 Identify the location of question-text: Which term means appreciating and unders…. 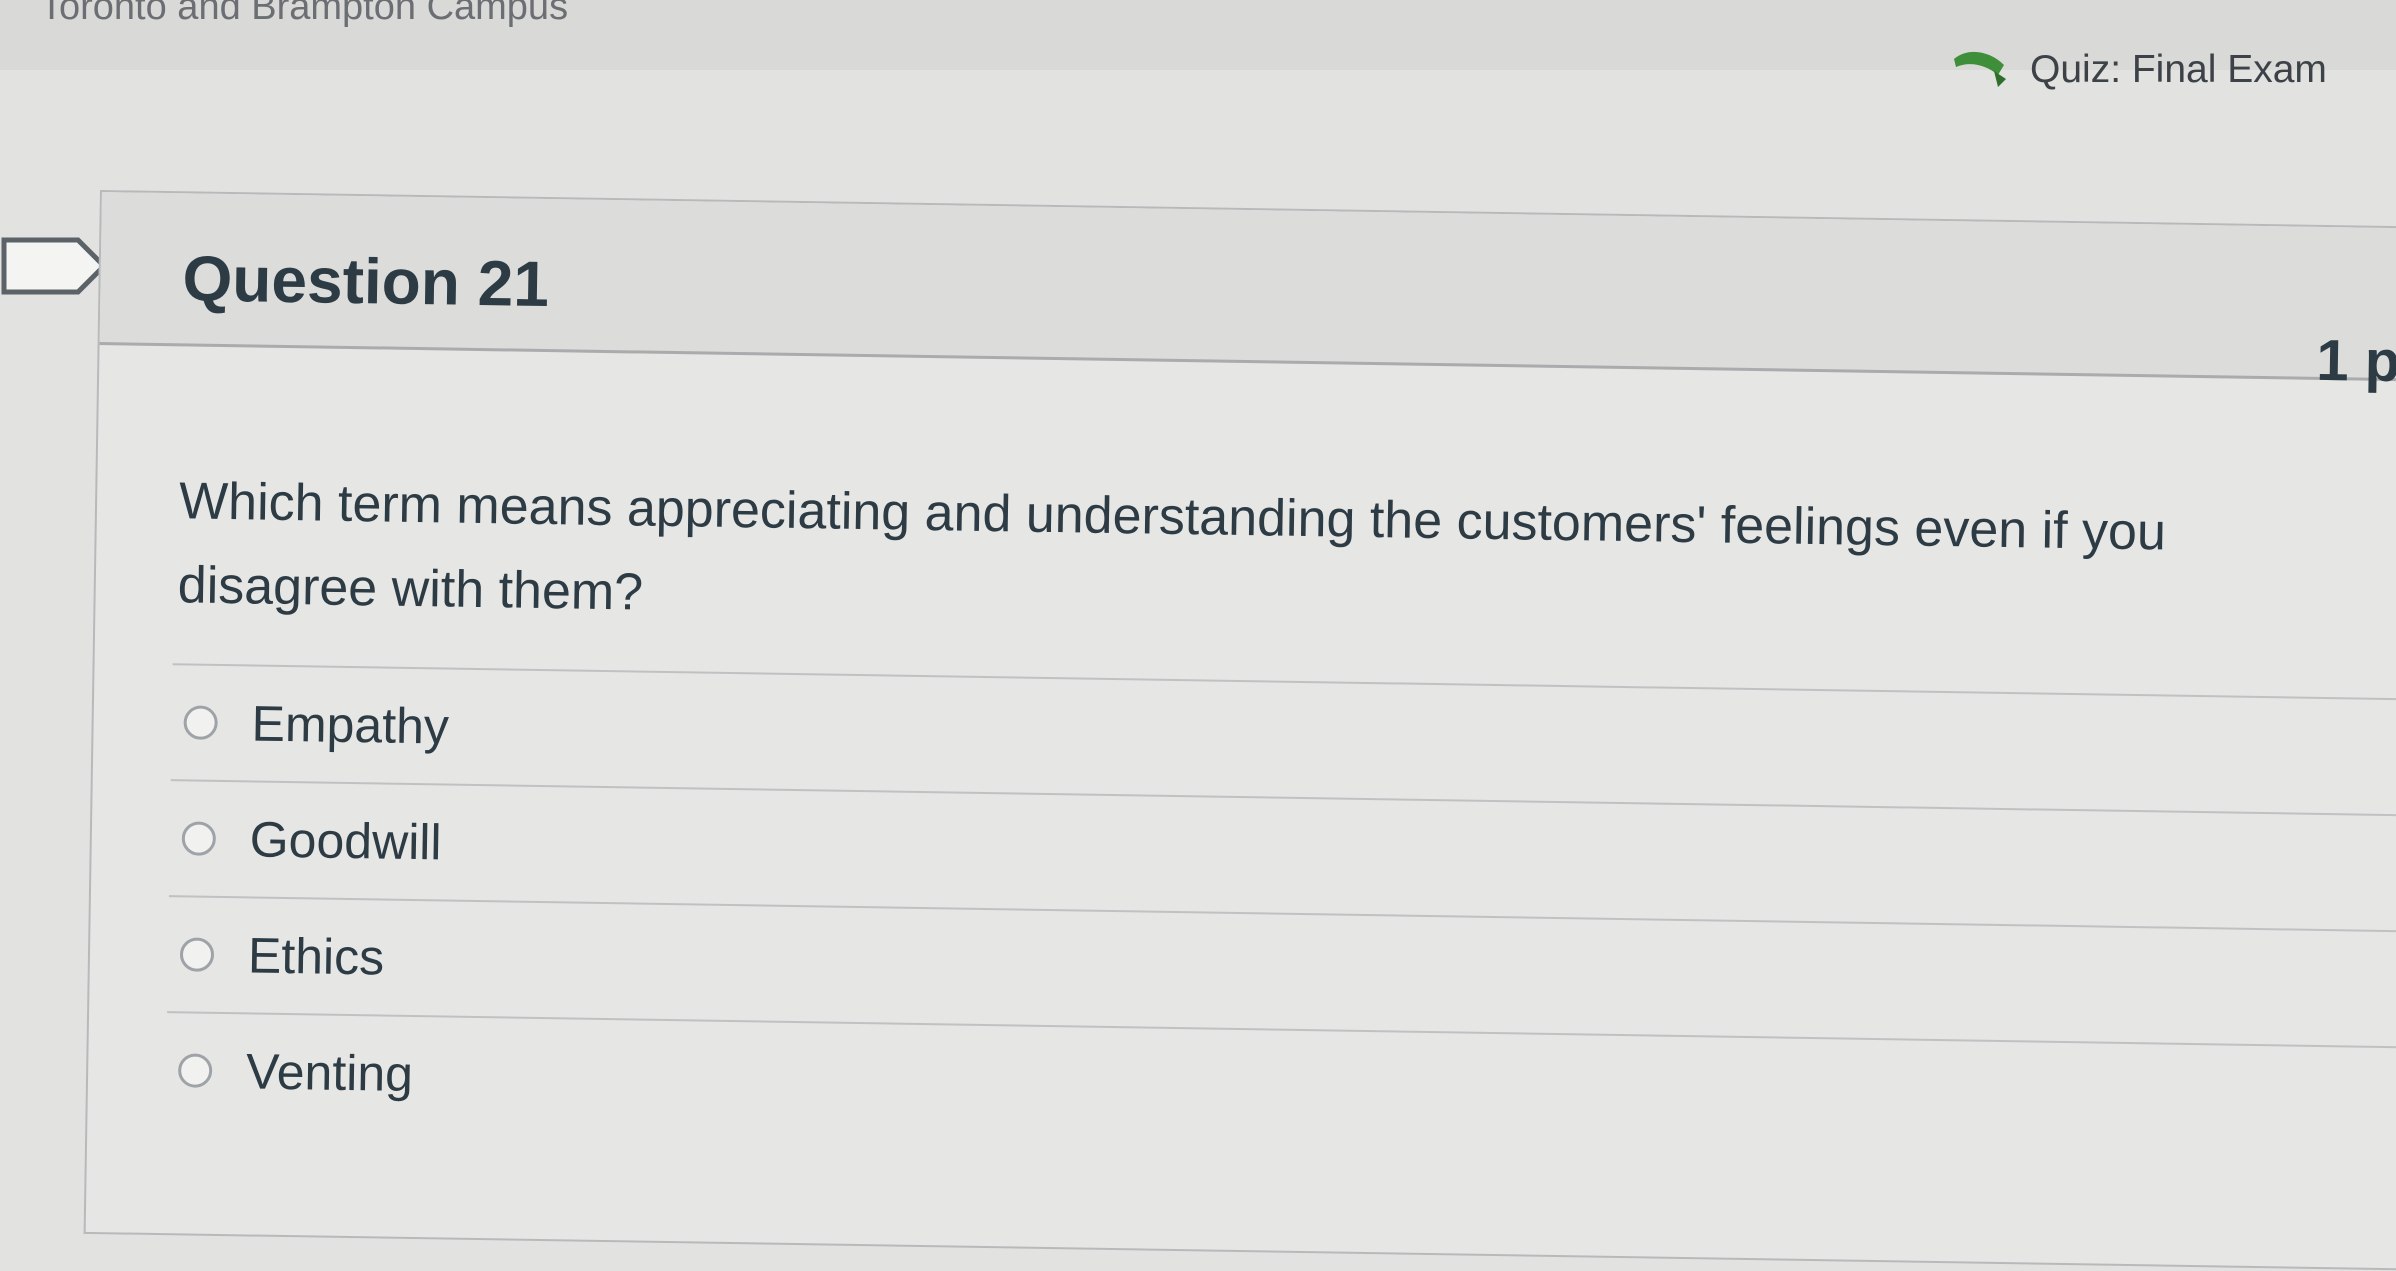
(1172, 547).